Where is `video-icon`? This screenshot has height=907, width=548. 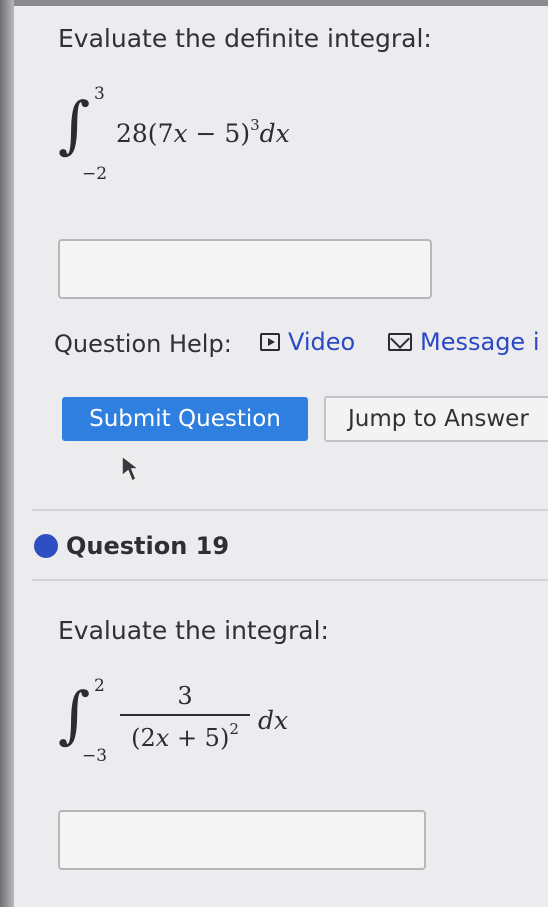 video-icon is located at coordinates (270, 342).